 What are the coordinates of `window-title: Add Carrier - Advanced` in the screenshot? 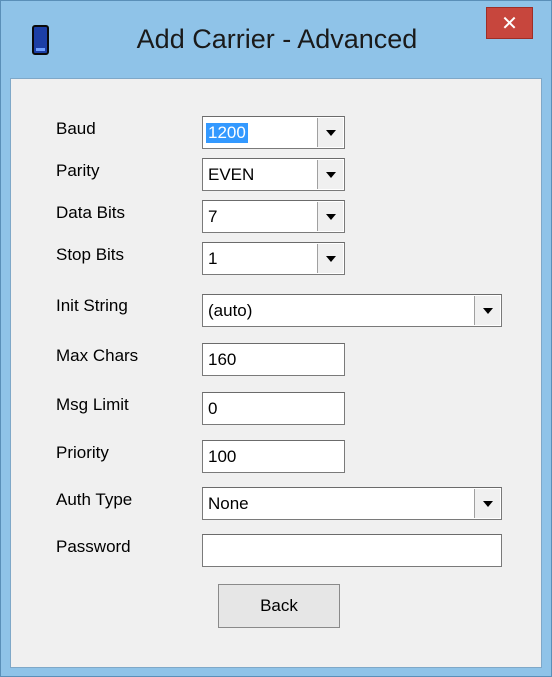 It's located at (277, 39).